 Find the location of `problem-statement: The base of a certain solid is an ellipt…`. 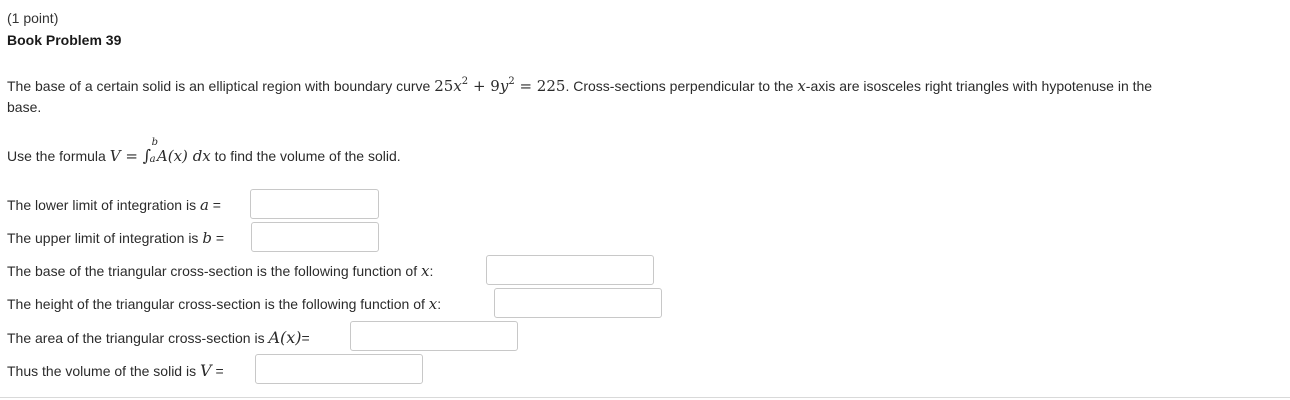

problem-statement: The base of a certain solid is an ellipt… is located at coordinates (580, 85).